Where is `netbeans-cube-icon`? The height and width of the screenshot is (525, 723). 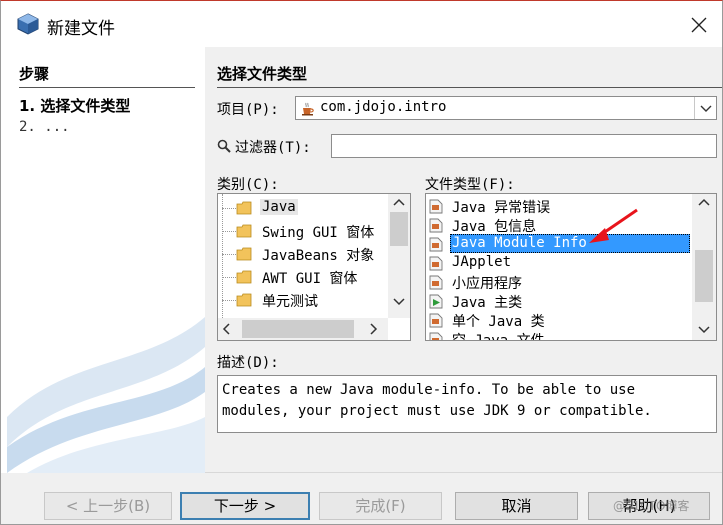
netbeans-cube-icon is located at coordinates (28, 24).